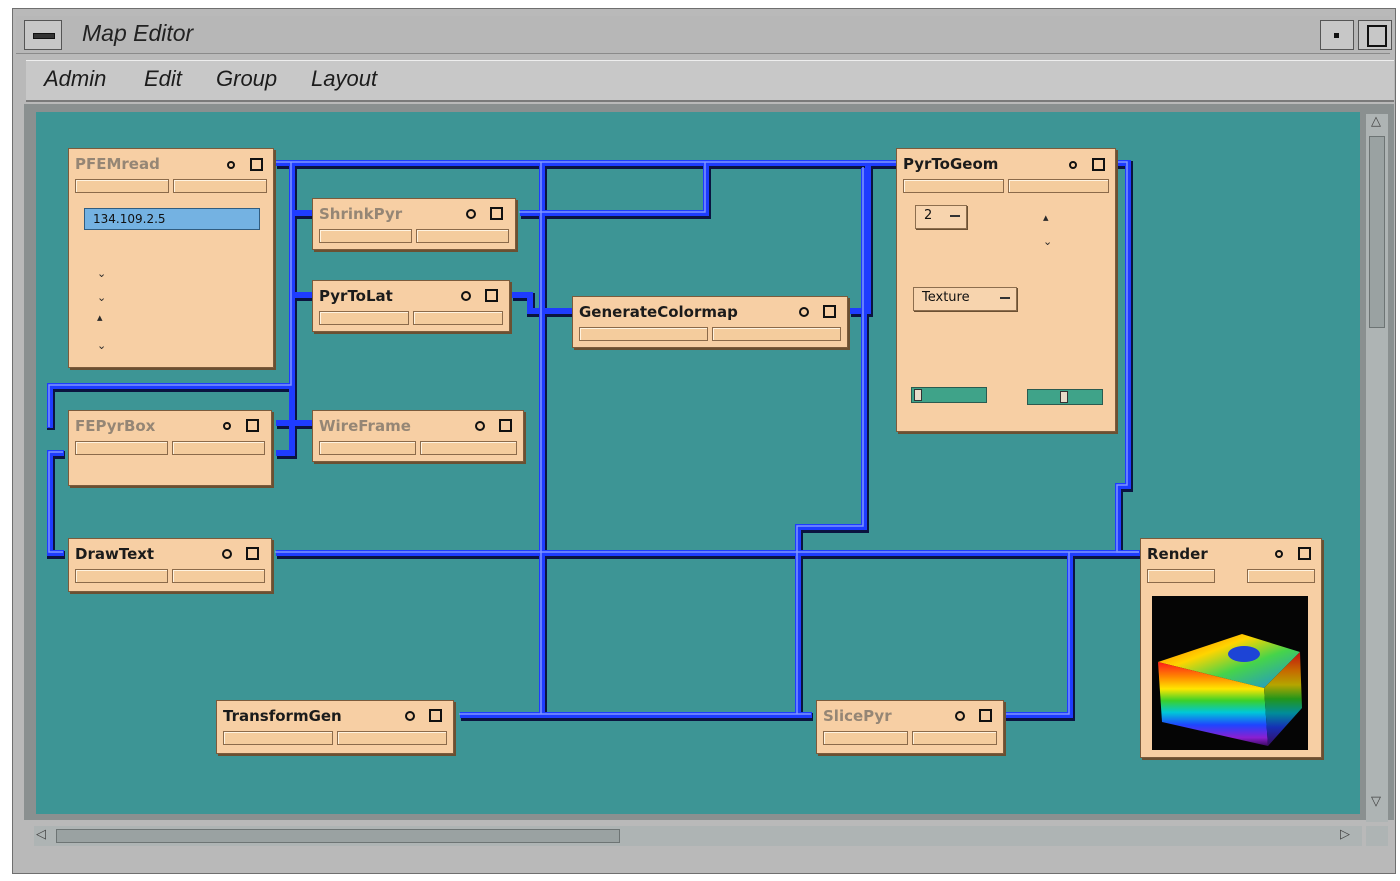  I want to click on module-title: PFEMread, so click(117, 164).